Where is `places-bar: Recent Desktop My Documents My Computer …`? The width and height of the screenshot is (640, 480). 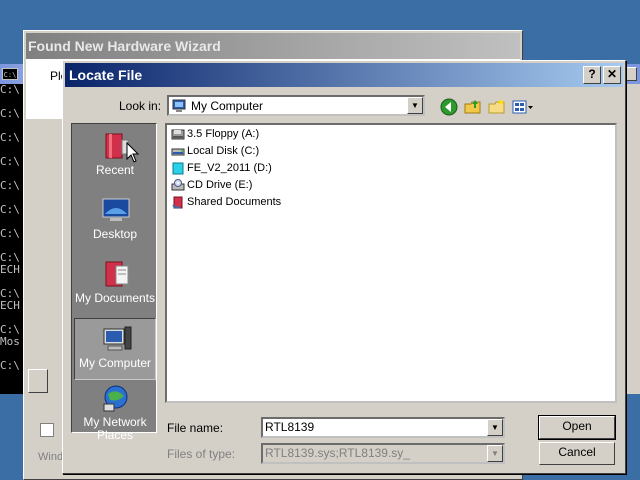
places-bar: Recent Desktop My Documents My Computer … is located at coordinates (114, 282).